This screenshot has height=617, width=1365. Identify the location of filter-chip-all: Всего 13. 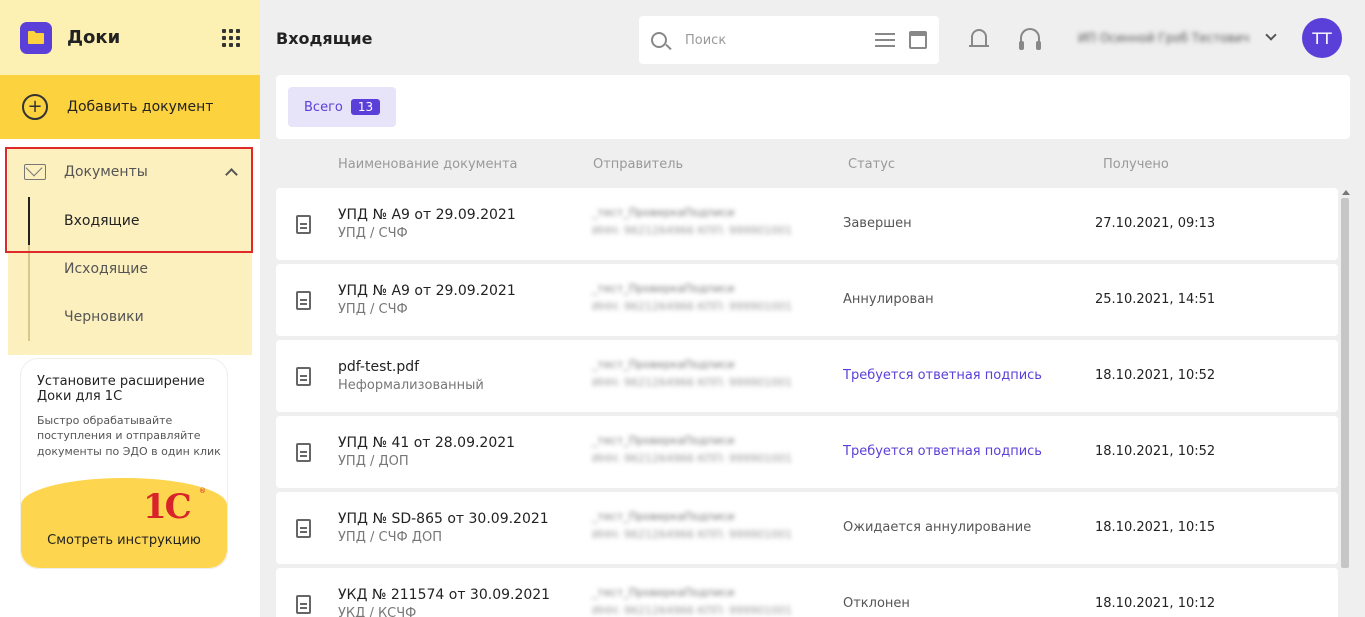
(342, 107).